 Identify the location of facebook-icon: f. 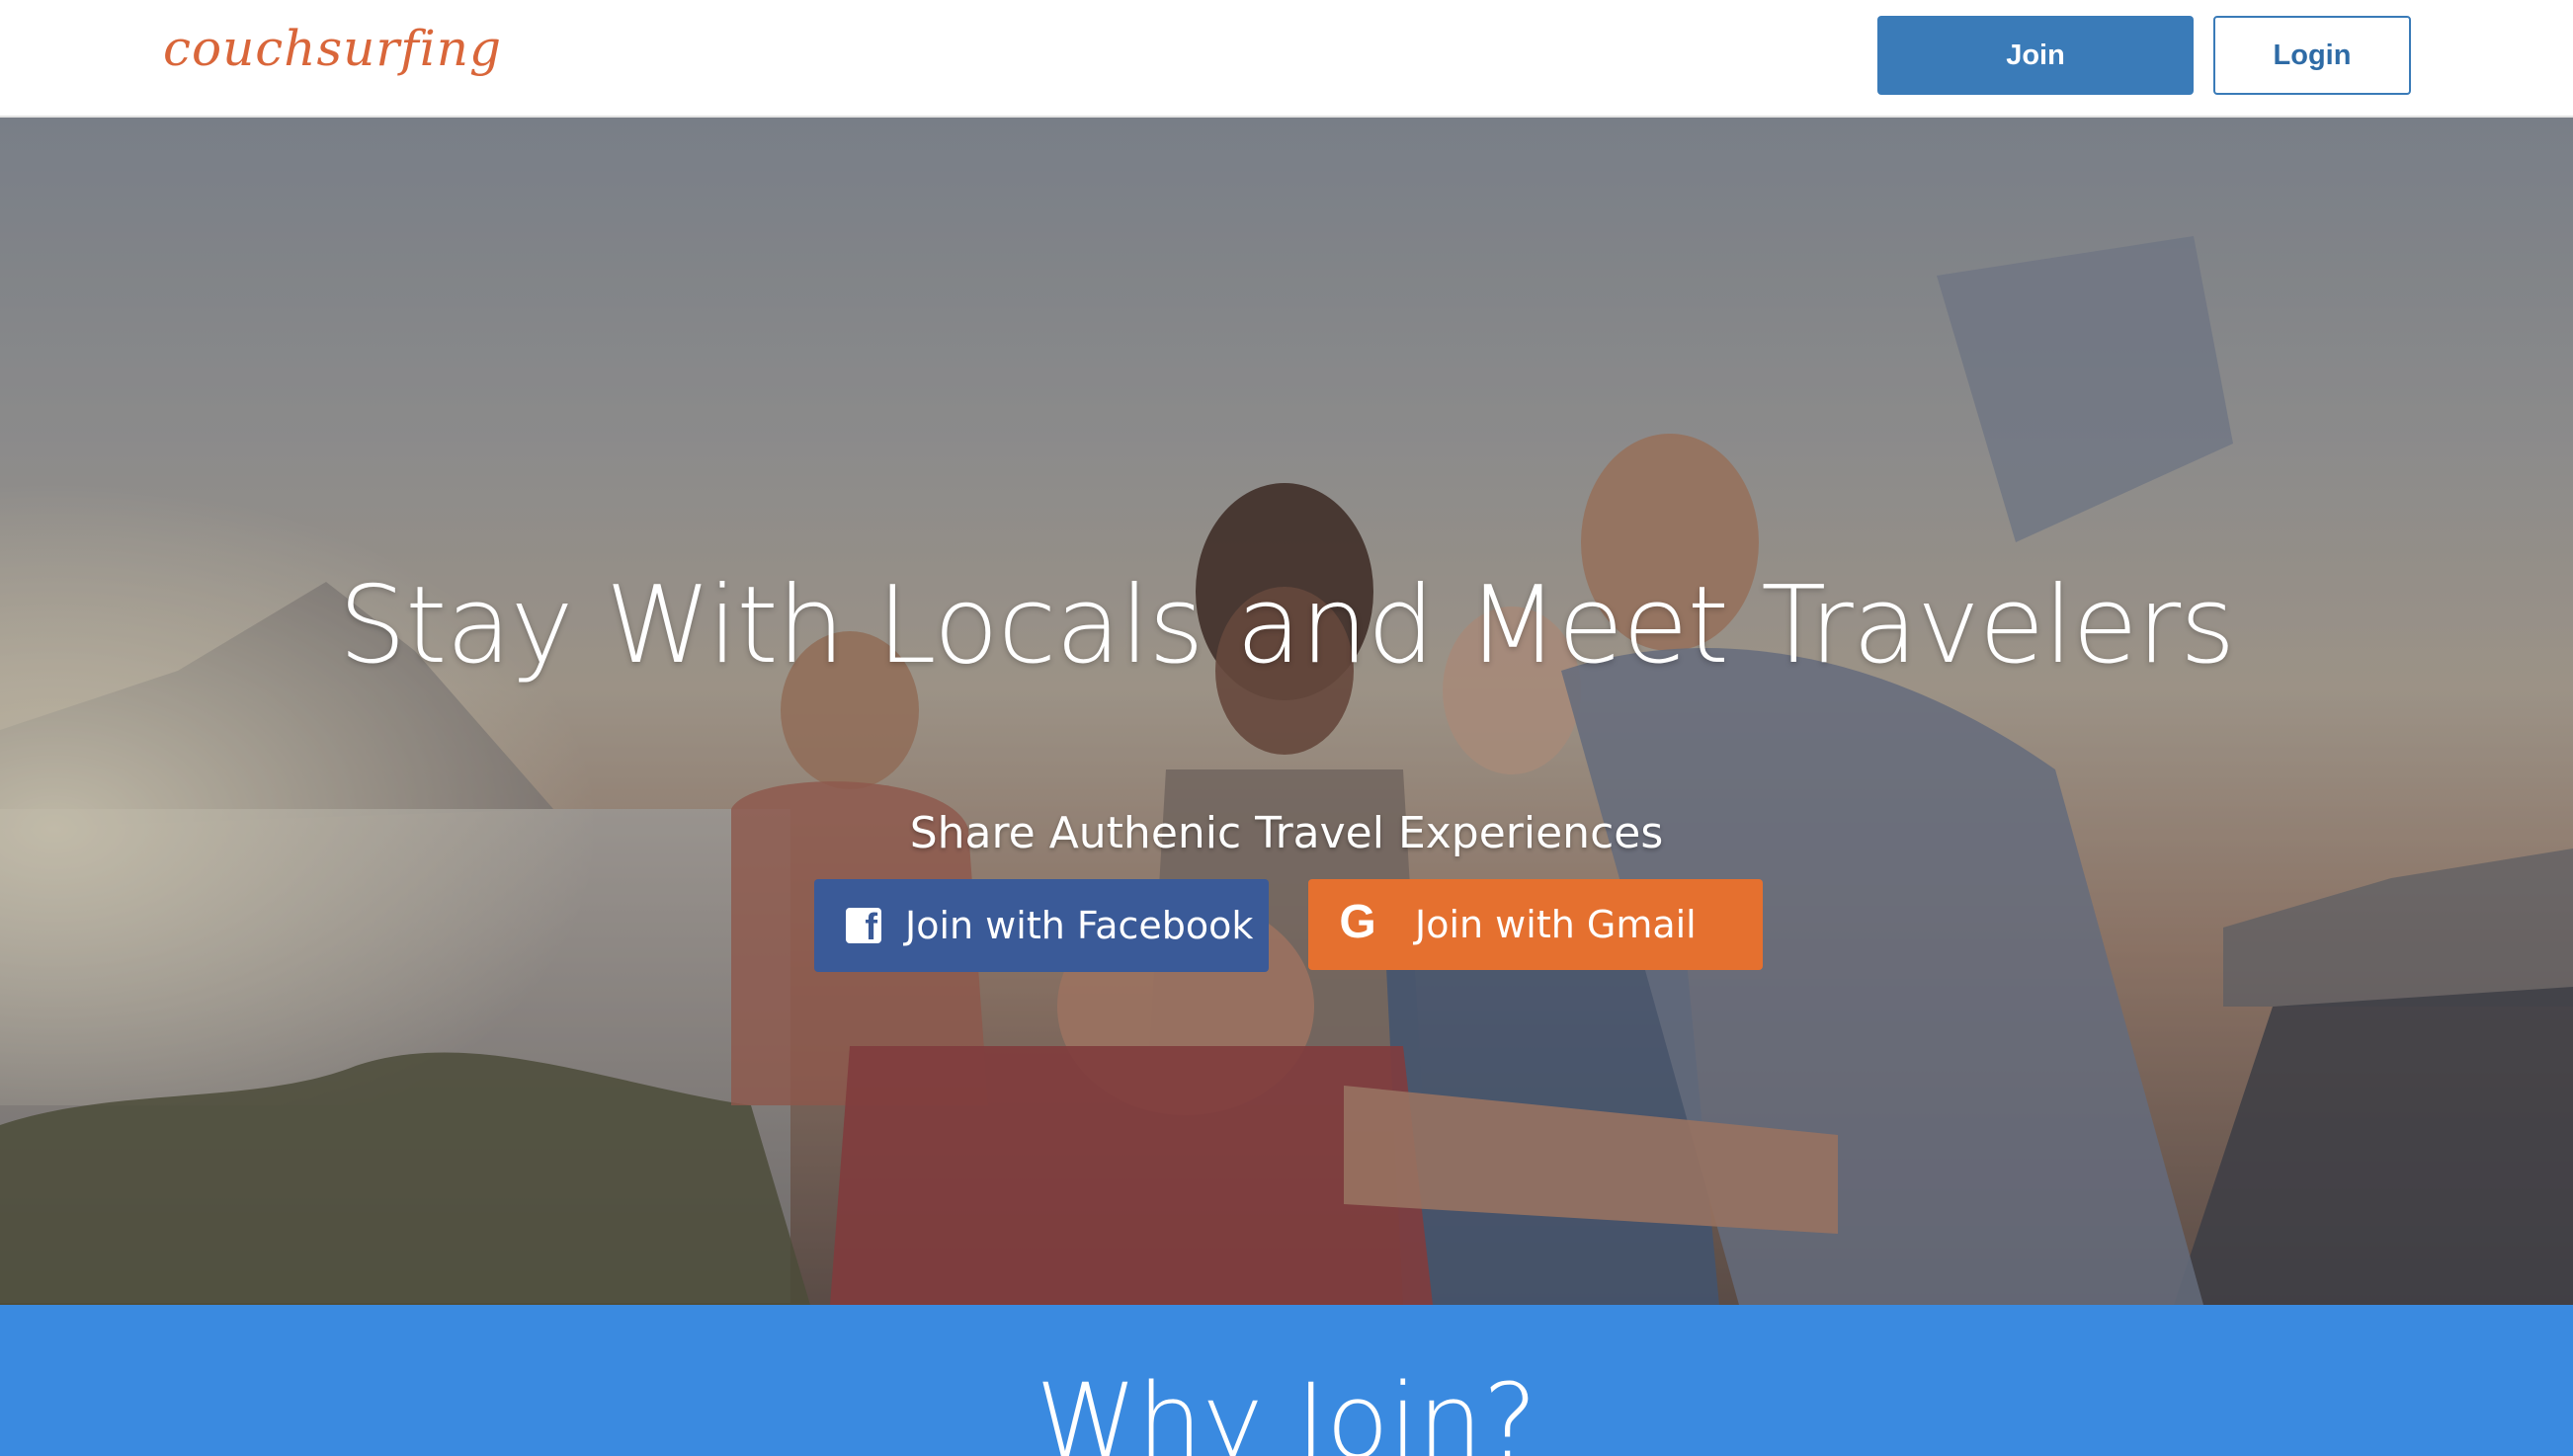
(863, 927).